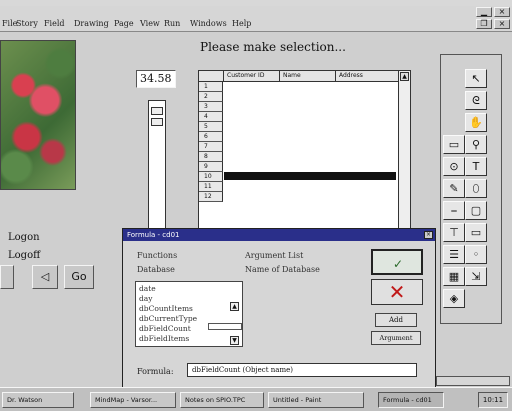 This screenshot has width=512, height=411. Describe the element at coordinates (310, 176) in the screenshot. I see `selected-row` at that location.